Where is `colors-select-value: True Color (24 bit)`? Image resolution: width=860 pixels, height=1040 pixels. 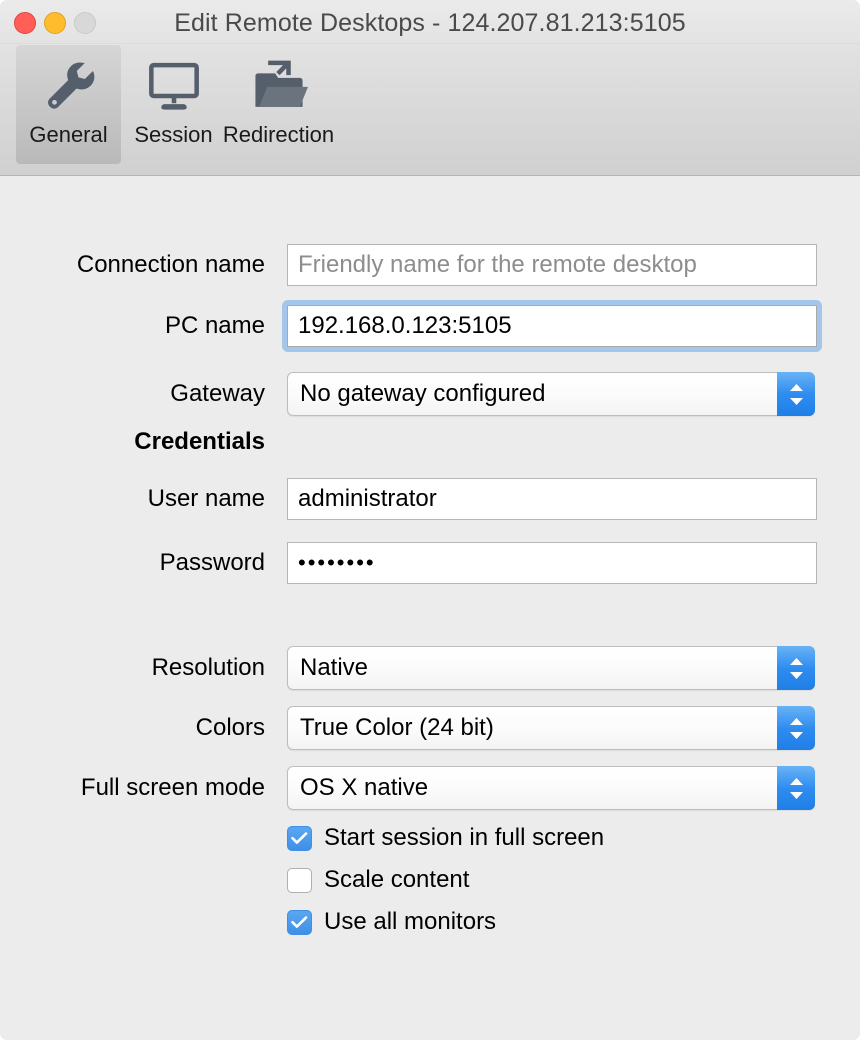 colors-select-value: True Color (24 bit) is located at coordinates (397, 727).